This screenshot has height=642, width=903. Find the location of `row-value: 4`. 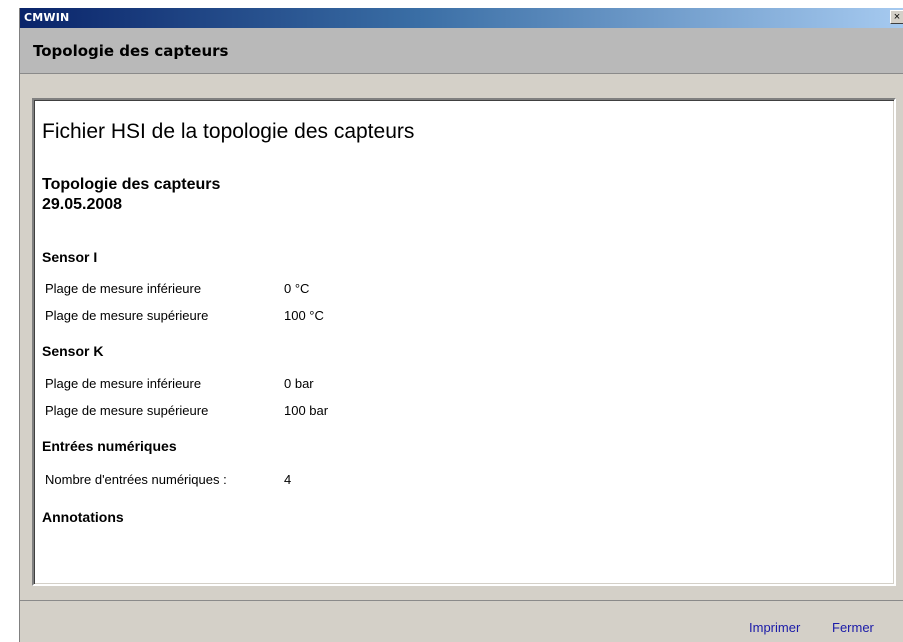

row-value: 4 is located at coordinates (288, 479).